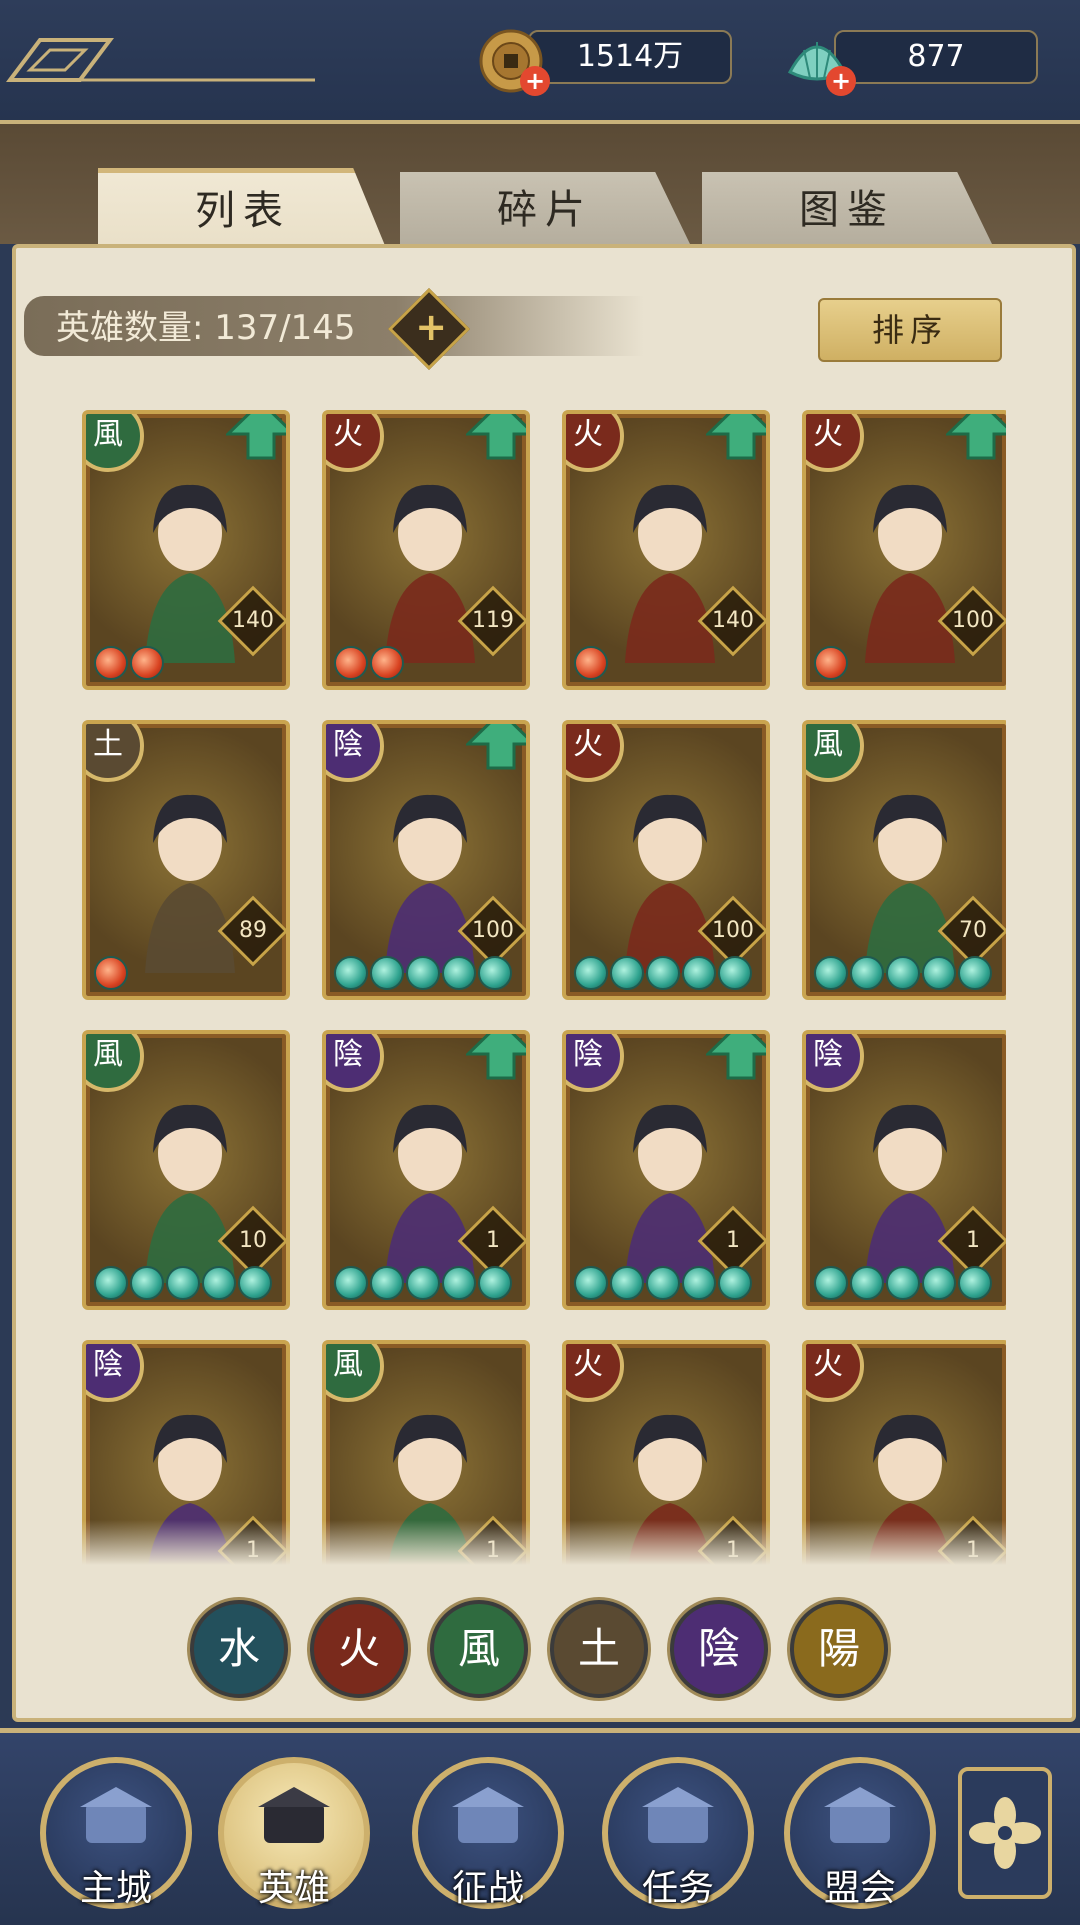  What do you see at coordinates (431, 326) in the screenshot?
I see `plus-icon: +` at bounding box center [431, 326].